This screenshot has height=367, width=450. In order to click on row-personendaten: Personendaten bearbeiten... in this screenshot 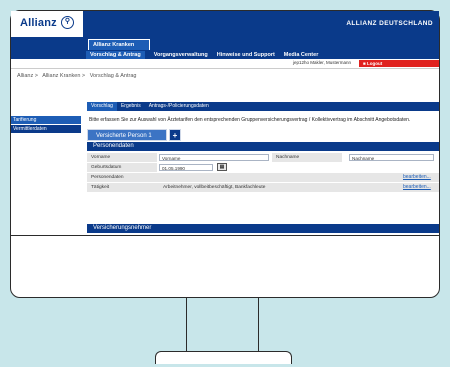, I will do `click(263, 177)`.